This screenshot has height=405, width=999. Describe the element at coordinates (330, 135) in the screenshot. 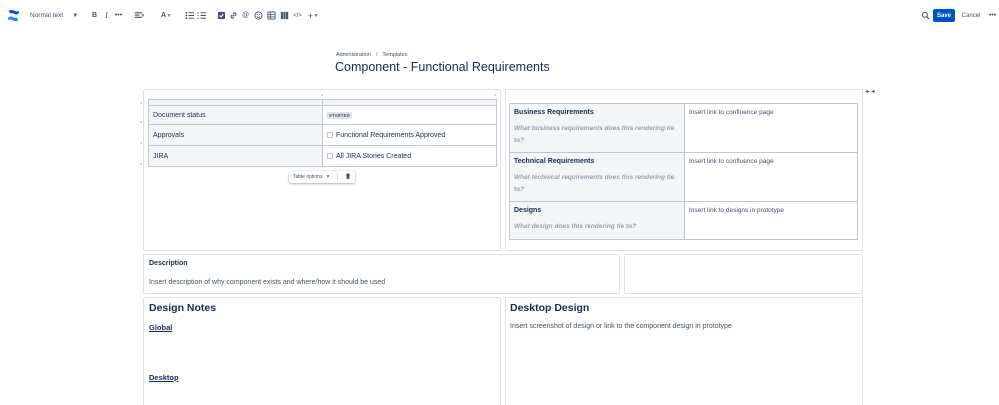

I see `approval-checkbox` at that location.